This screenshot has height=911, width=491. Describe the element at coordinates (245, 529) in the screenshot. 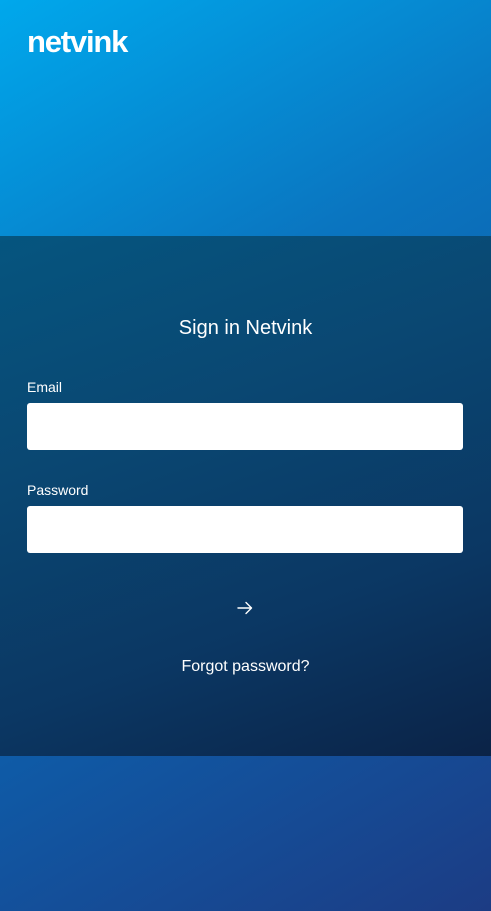

I see `password-field` at that location.